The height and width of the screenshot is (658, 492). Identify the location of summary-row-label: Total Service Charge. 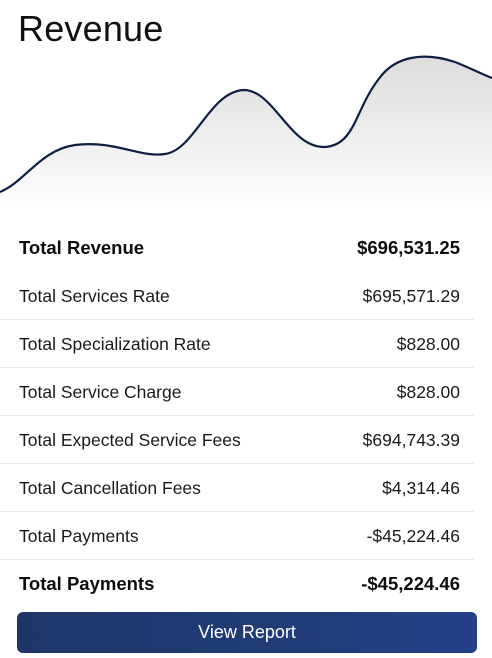
(100, 391).